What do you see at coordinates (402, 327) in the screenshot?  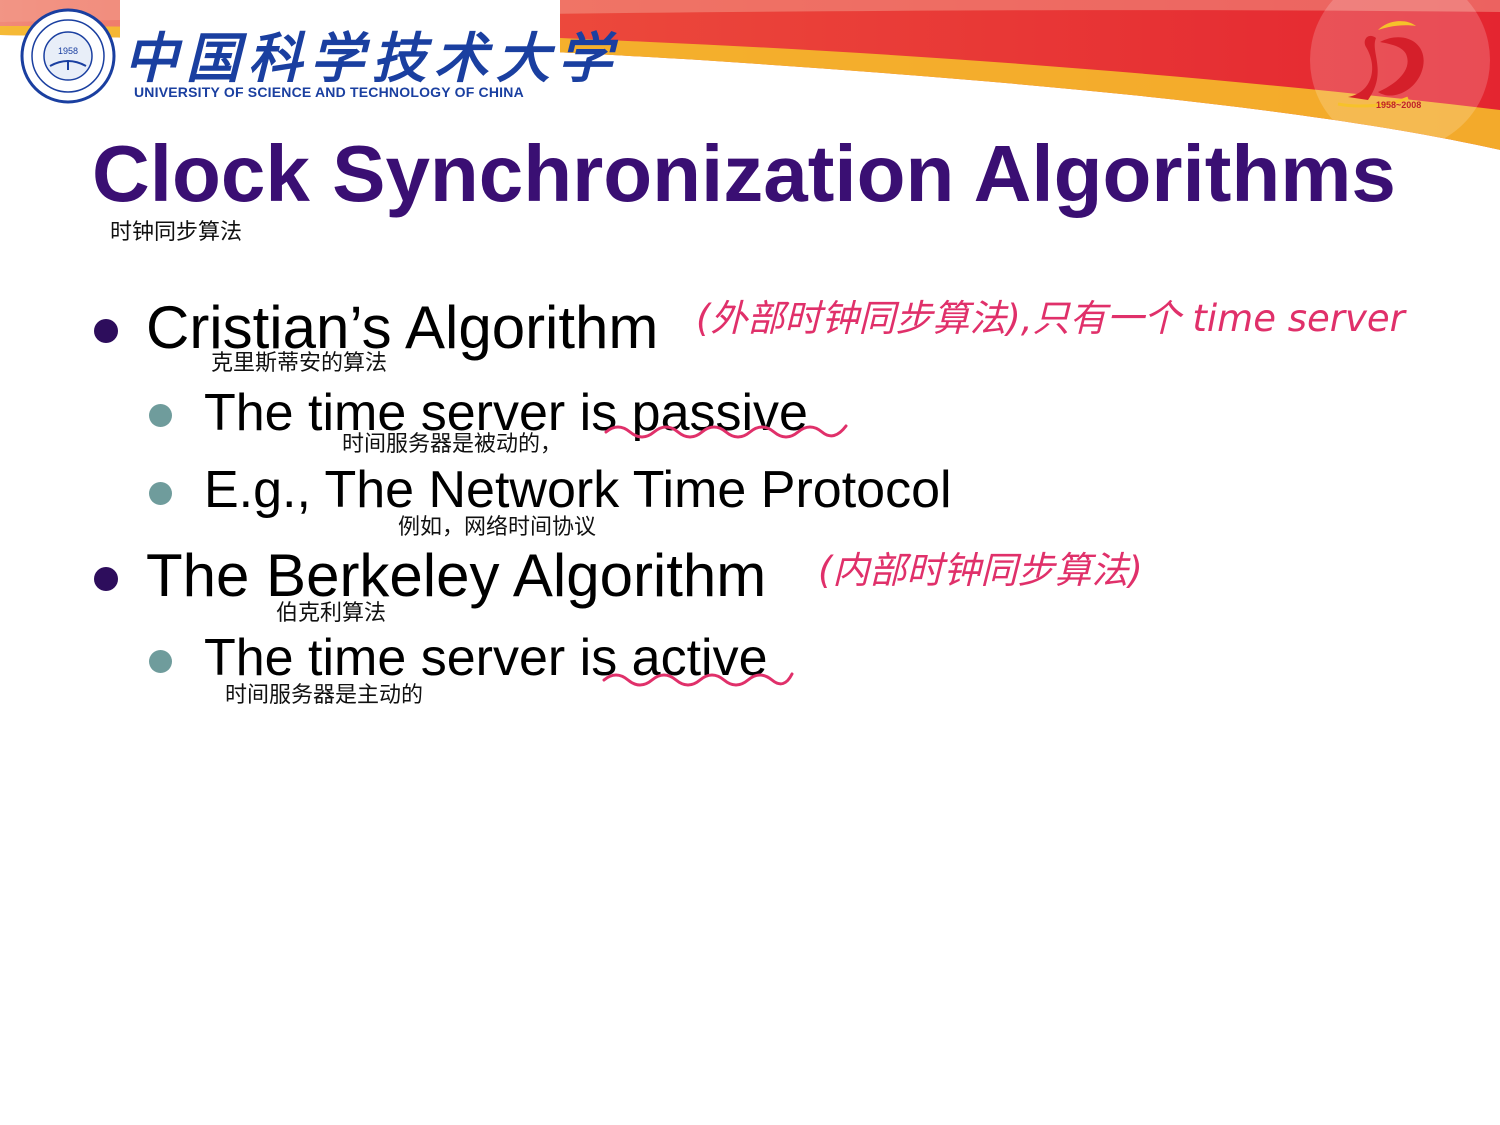 I see `bullet-cristian: Cristian’s Algorithm` at bounding box center [402, 327].